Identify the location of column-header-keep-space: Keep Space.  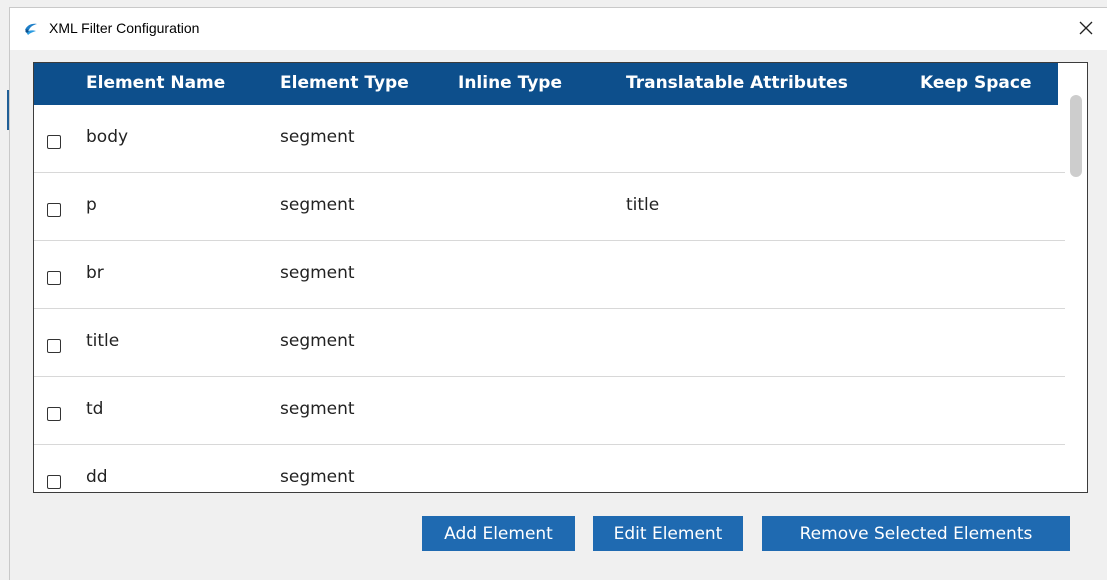
(976, 83).